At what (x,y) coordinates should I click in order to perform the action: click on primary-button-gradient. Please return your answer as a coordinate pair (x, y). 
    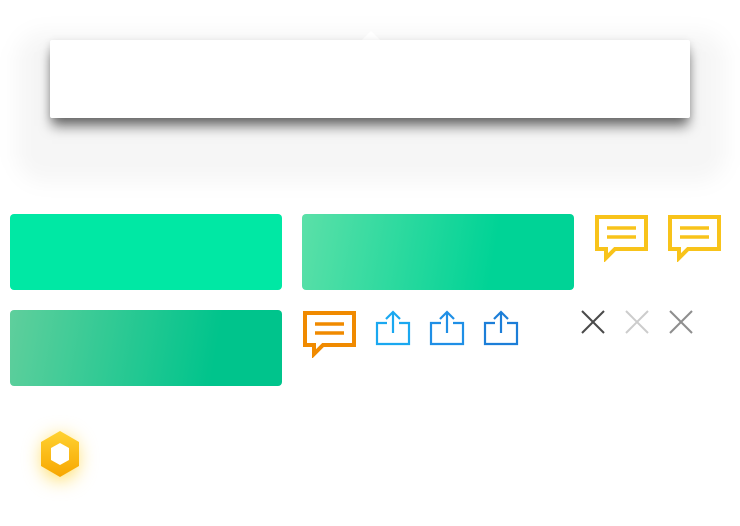
    Looking at the image, I should click on (438, 252).